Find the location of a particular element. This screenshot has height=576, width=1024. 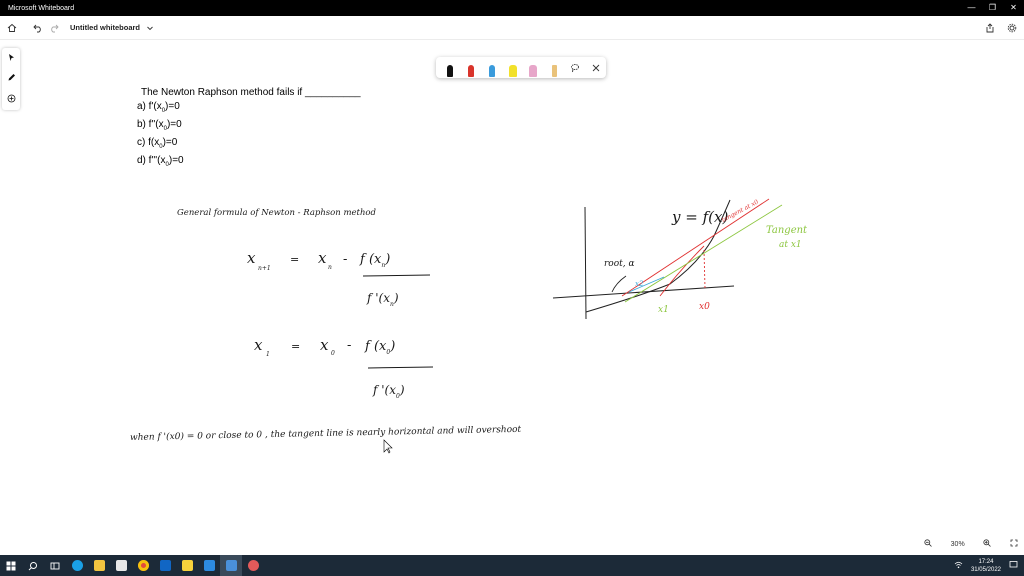

media-icon is located at coordinates (253, 565).